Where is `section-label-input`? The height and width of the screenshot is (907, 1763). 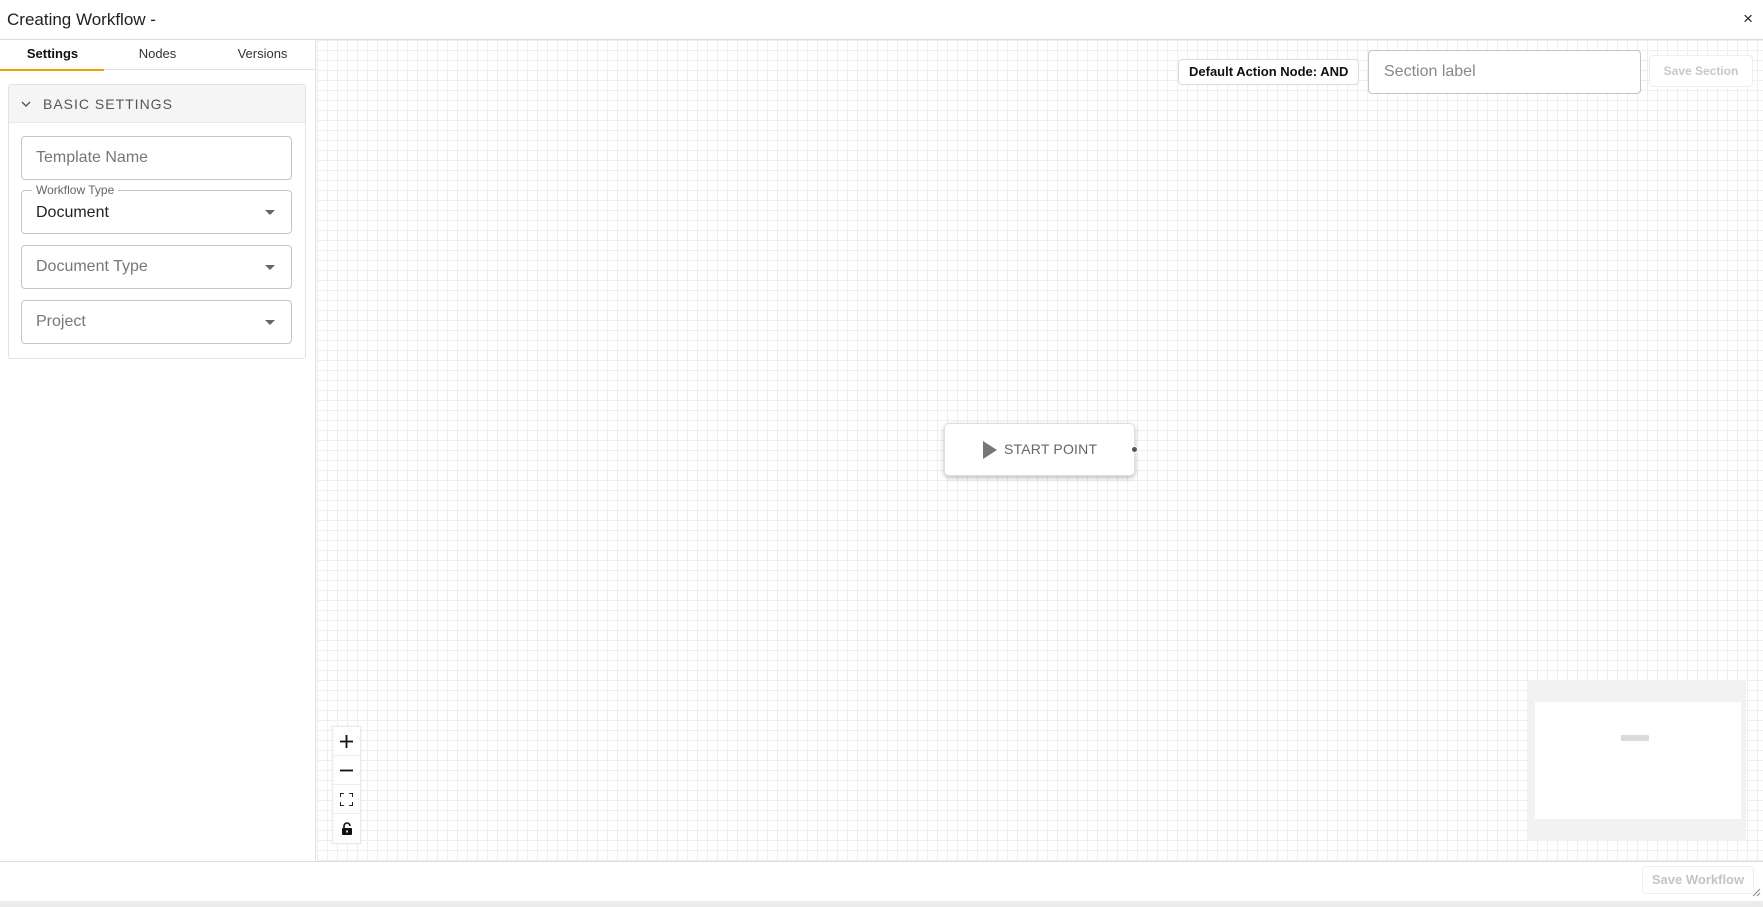
section-label-input is located at coordinates (1504, 72).